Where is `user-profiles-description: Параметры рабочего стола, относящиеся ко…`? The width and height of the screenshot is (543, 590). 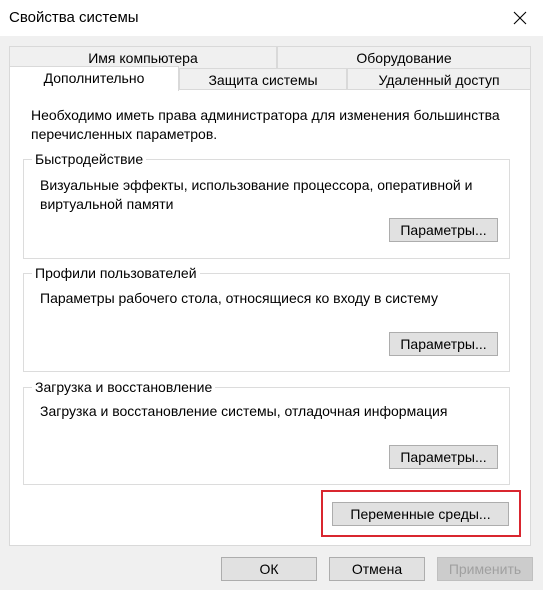
user-profiles-description: Параметры рабочего стола, относящиеся ко… is located at coordinates (239, 298).